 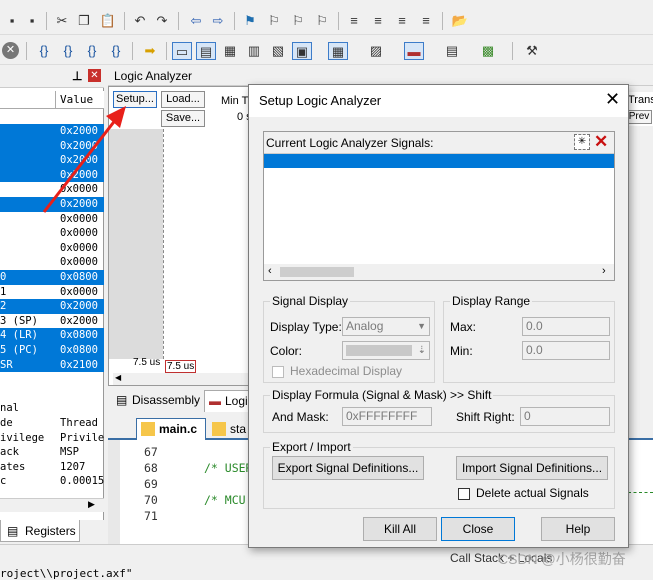 I want to click on scroll-right-icon: ›, so click(x=604, y=271).